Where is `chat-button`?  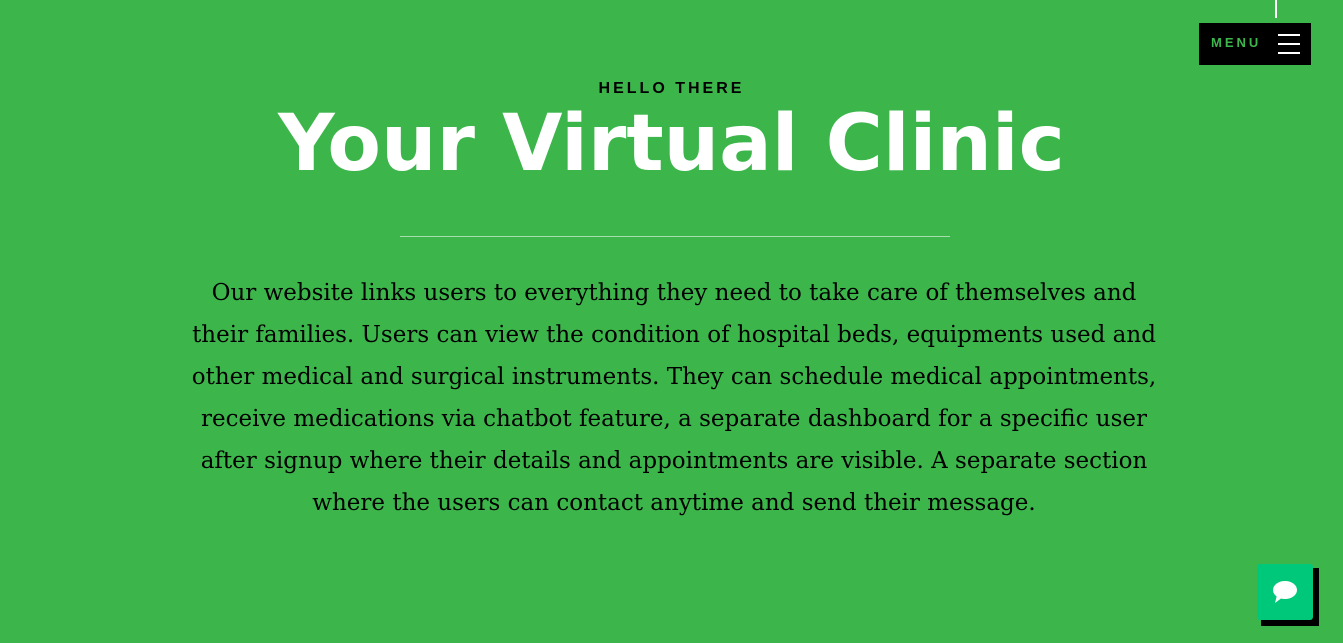
chat-button is located at coordinates (1288, 595).